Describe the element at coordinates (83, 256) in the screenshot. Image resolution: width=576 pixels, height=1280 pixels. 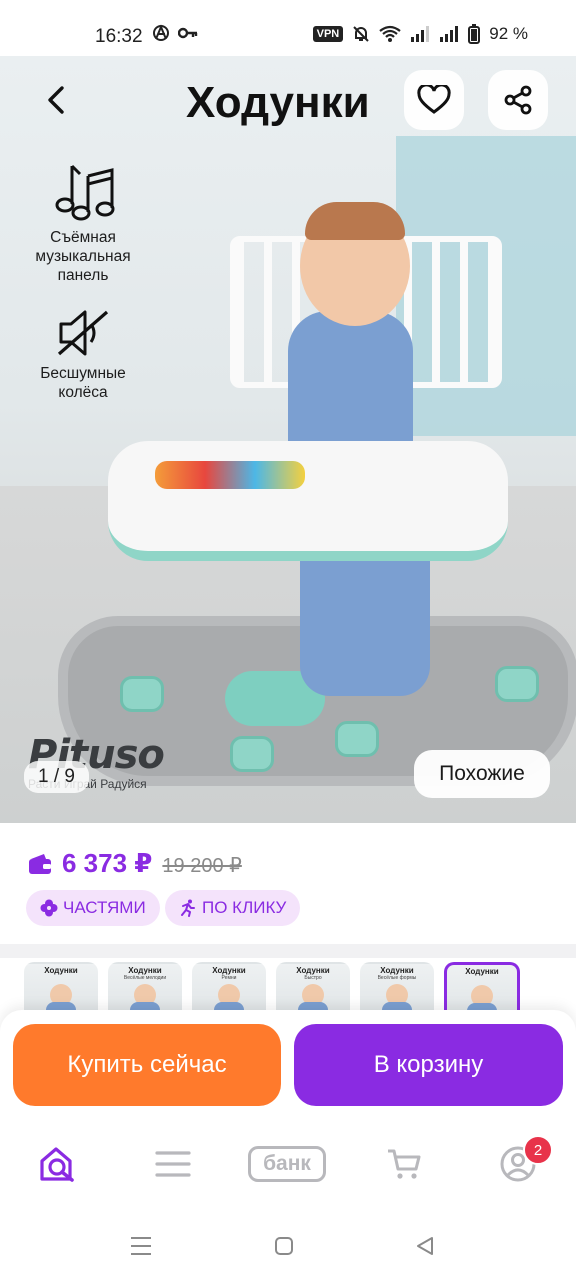
I see `feature-label: Съёмная музыкальная панель` at that location.